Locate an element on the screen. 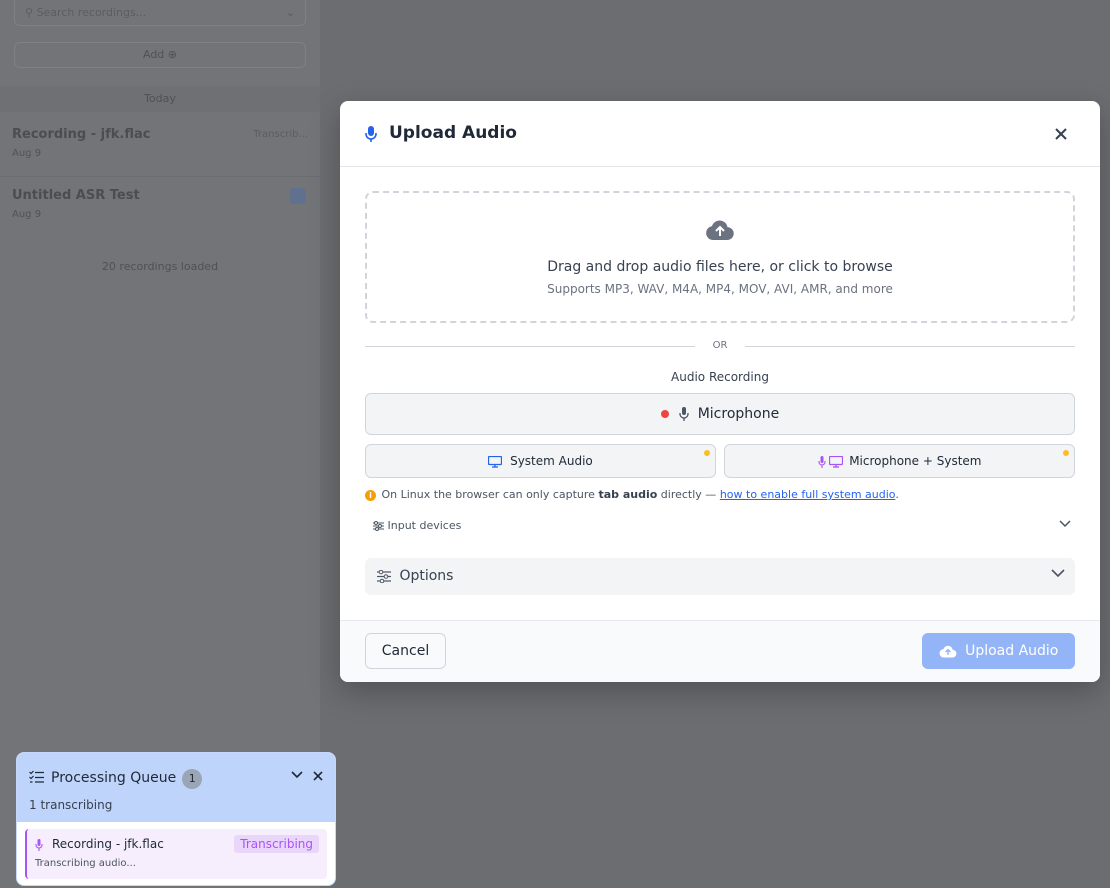  background-search-input: ⚲ Search recordings... ⌄ is located at coordinates (160, 13).